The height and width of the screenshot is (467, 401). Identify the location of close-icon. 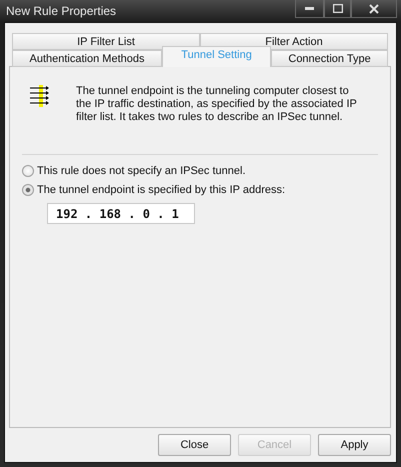
(374, 9).